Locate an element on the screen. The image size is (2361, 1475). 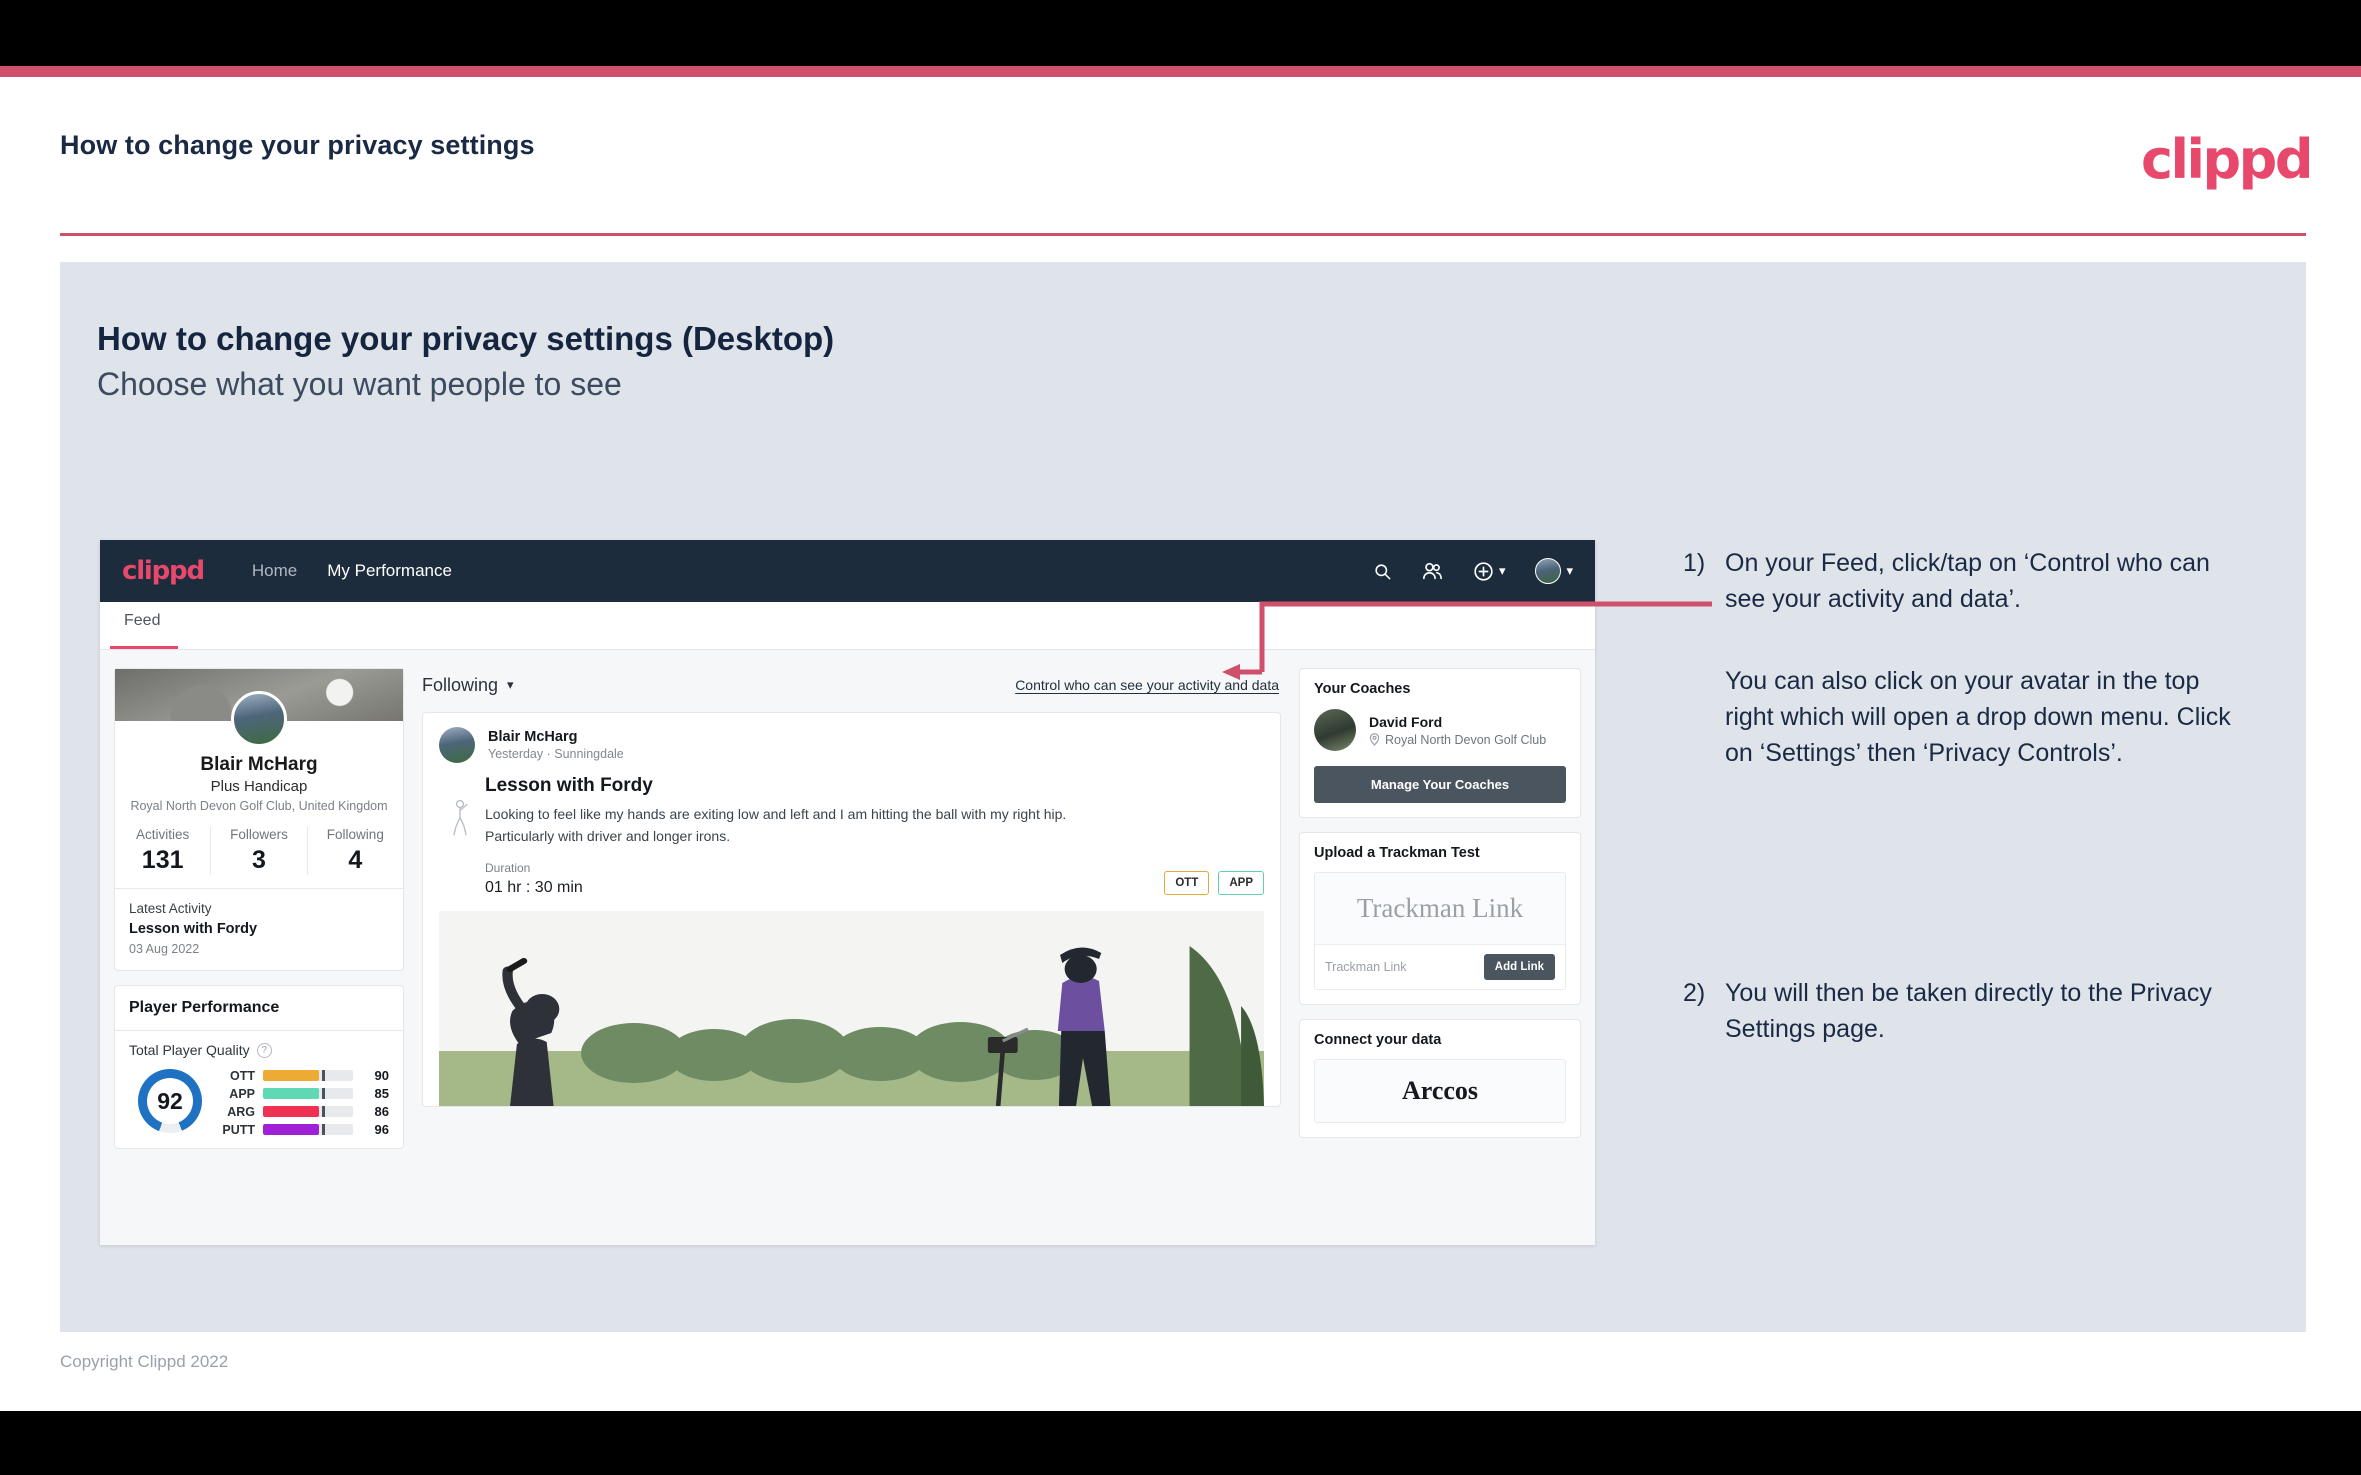
post-header: Blair McHarg Yesterday · Sunningdale is located at coordinates (851, 741).